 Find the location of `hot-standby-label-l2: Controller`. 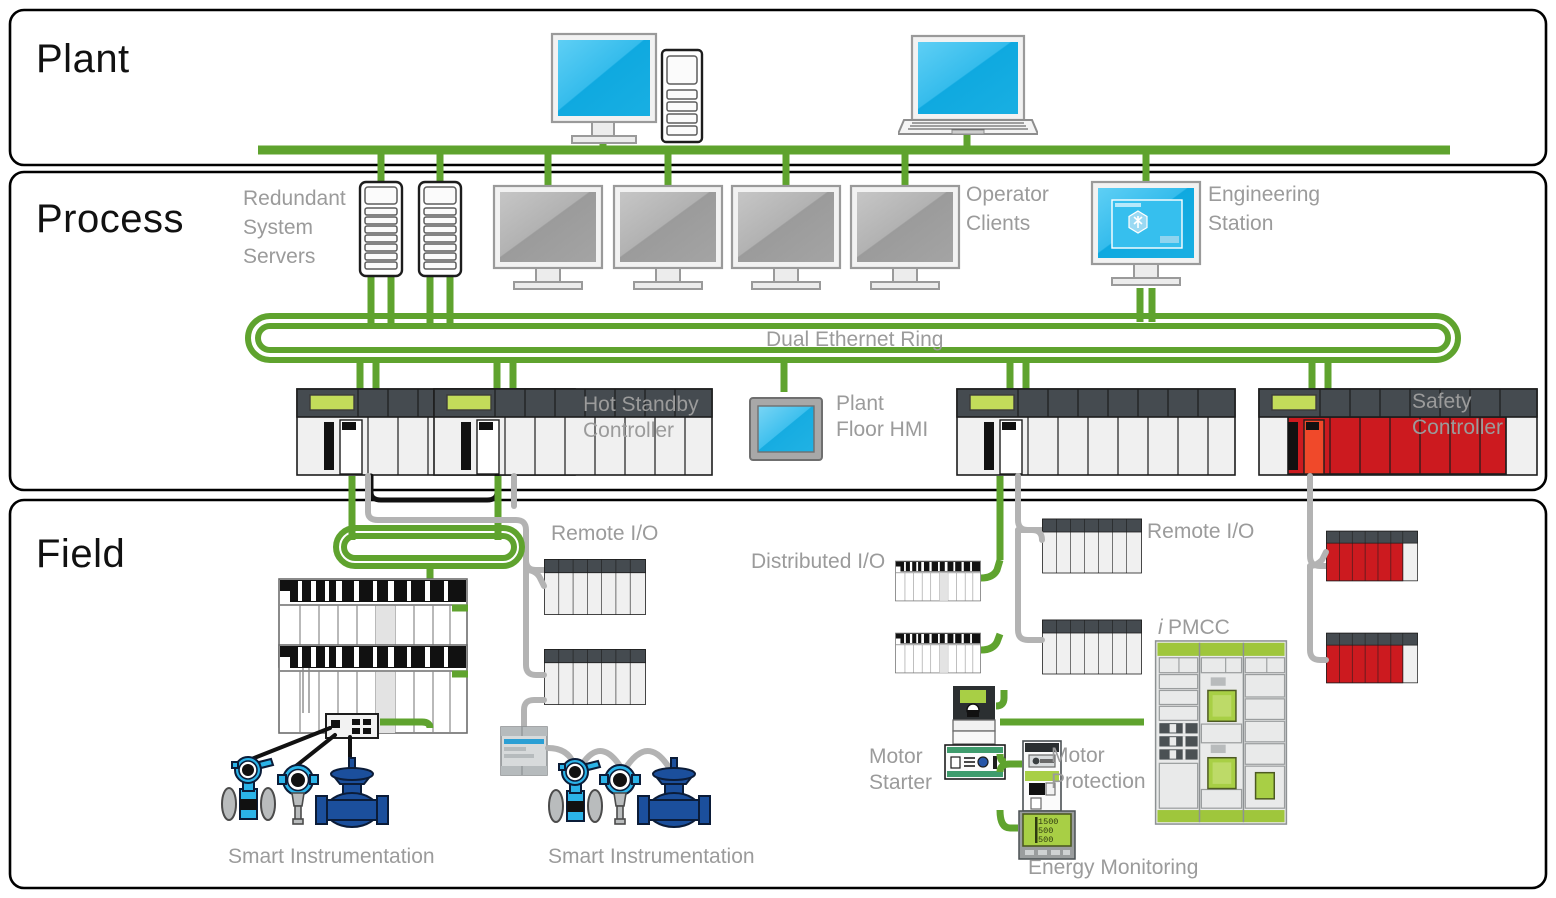

hot-standby-label-l2: Controller is located at coordinates (628, 430).